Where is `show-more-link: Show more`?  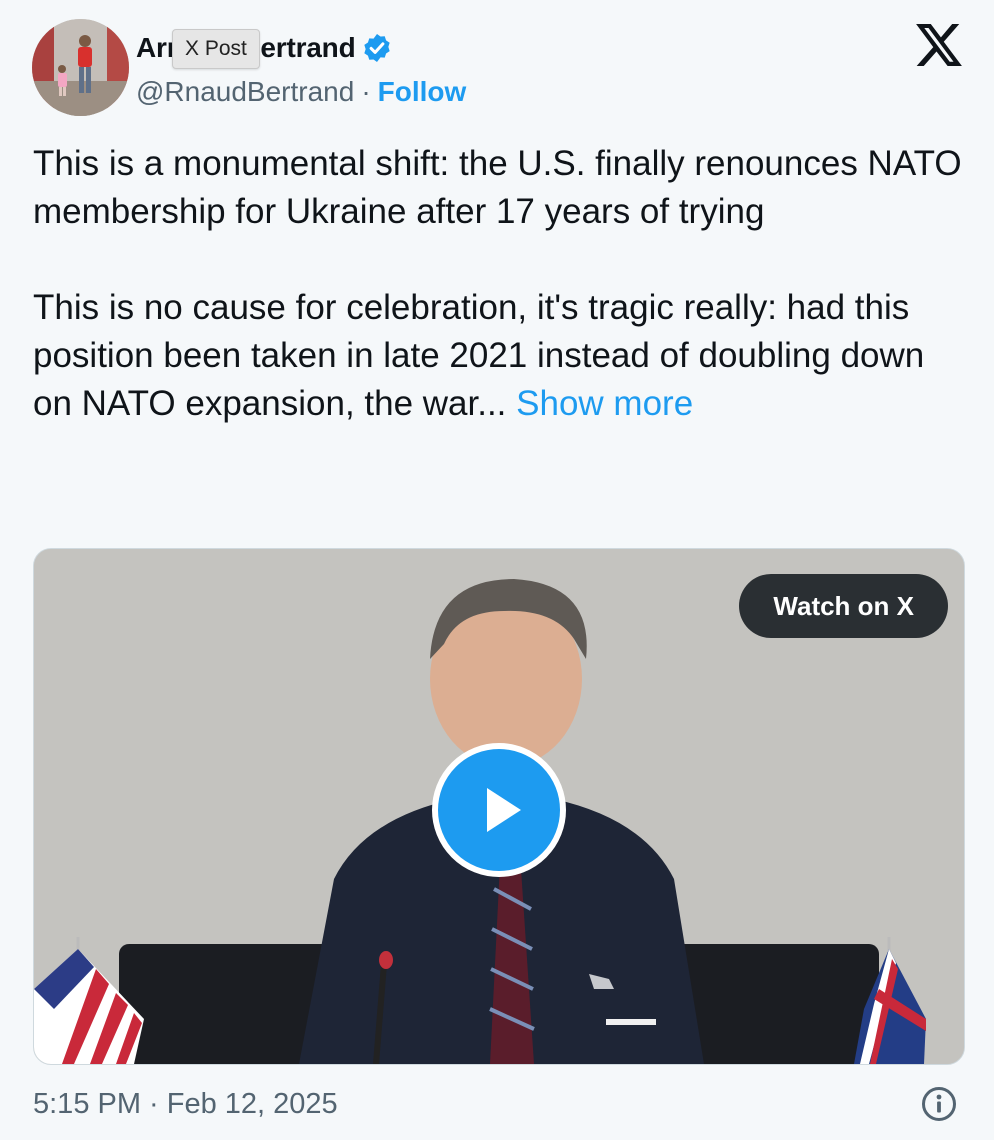 show-more-link: Show more is located at coordinates (604, 403).